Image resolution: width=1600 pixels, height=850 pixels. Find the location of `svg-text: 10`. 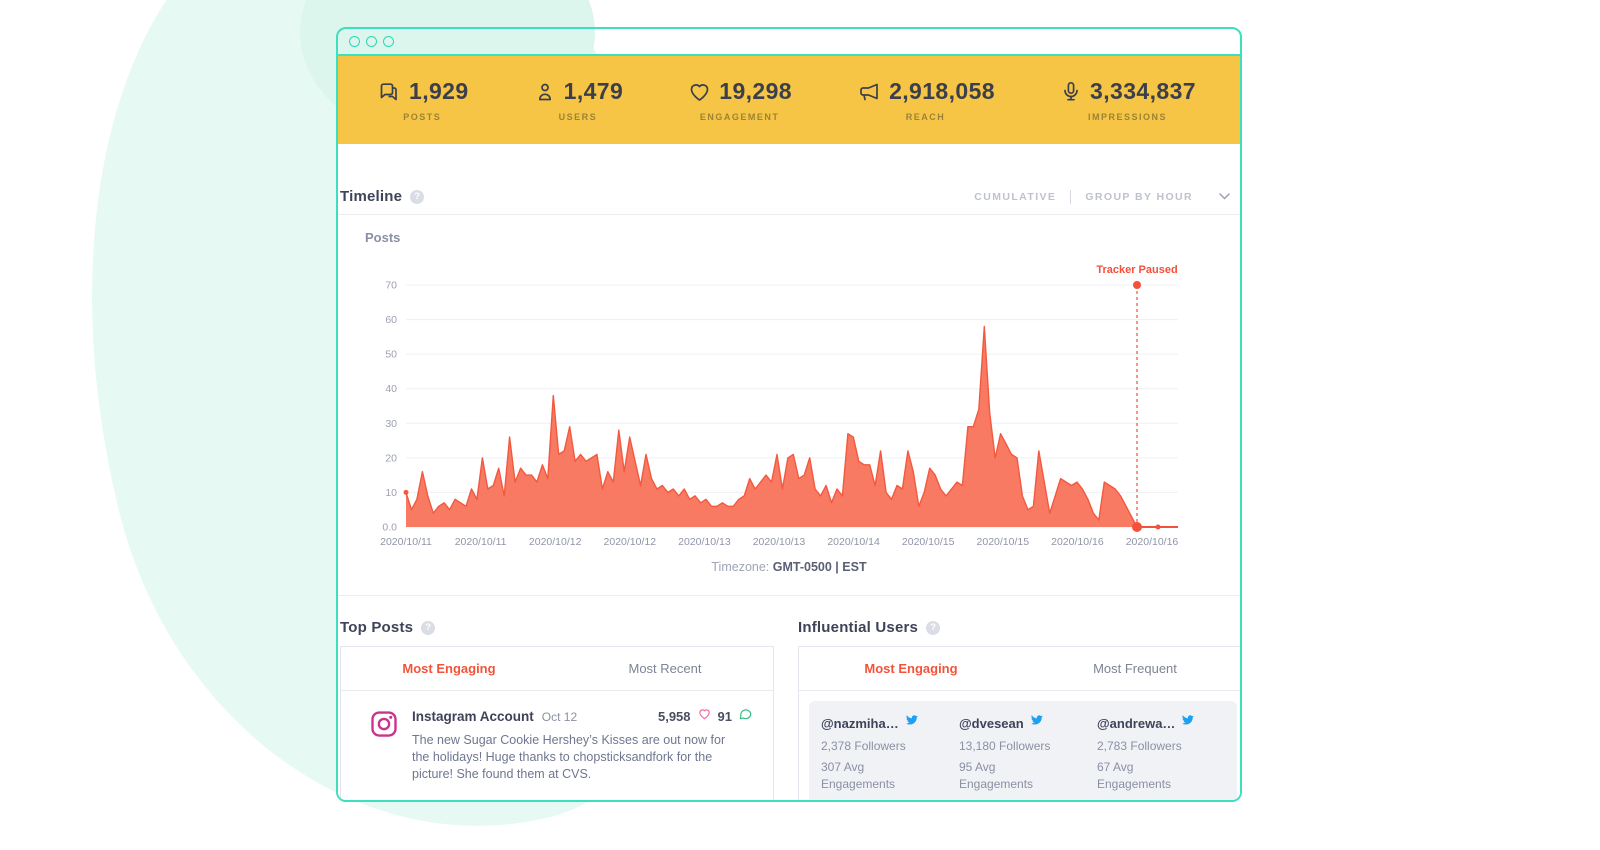

svg-text: 10 is located at coordinates (391, 493).